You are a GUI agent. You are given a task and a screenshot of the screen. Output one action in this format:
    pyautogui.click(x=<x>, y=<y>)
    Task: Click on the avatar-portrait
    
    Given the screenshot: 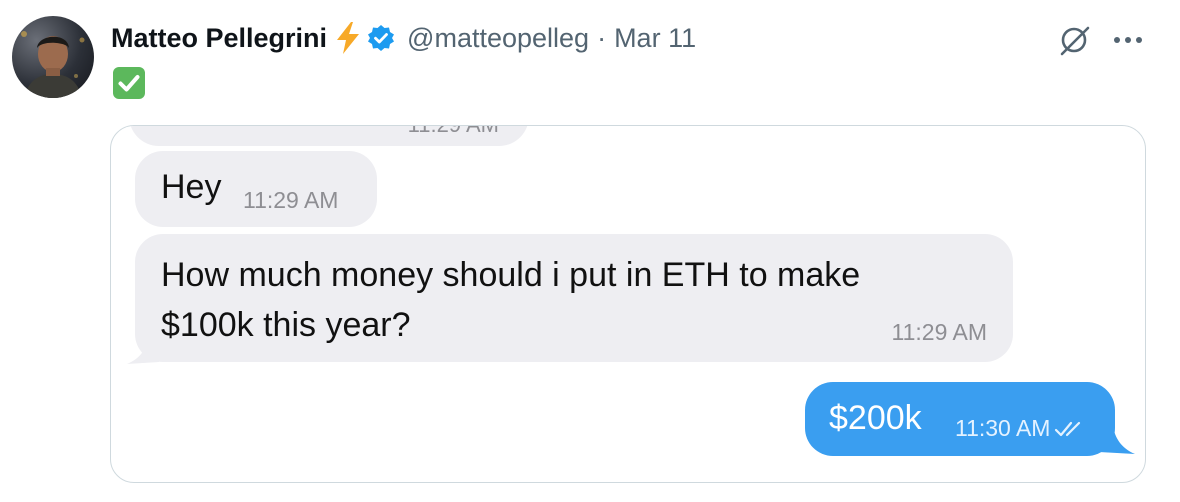 What is the action you would take?
    pyautogui.click(x=53, y=64)
    